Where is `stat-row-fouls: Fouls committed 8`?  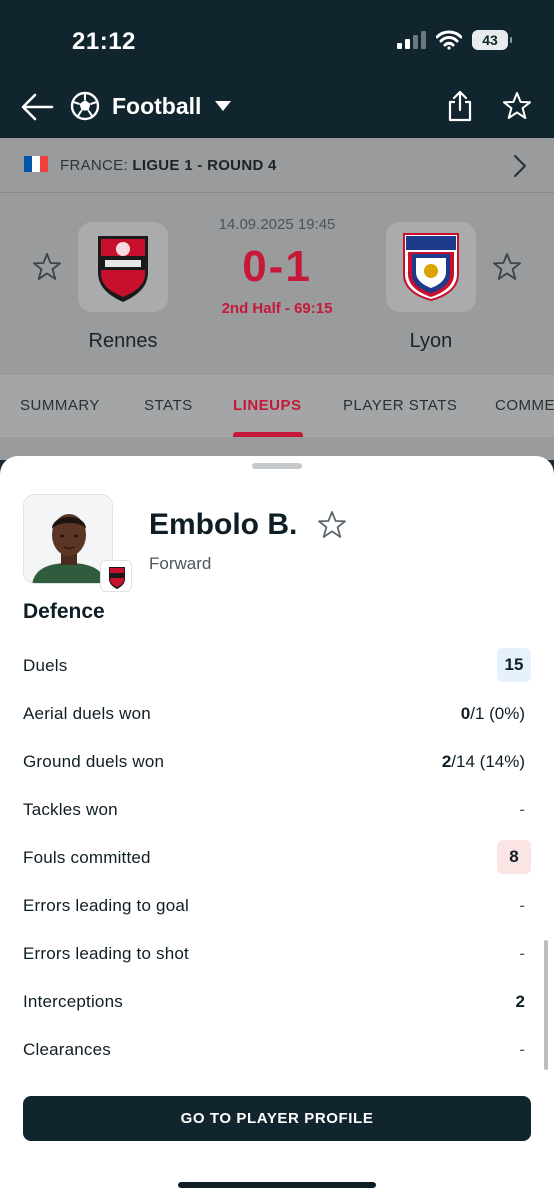 stat-row-fouls: Fouls committed 8 is located at coordinates (277, 858).